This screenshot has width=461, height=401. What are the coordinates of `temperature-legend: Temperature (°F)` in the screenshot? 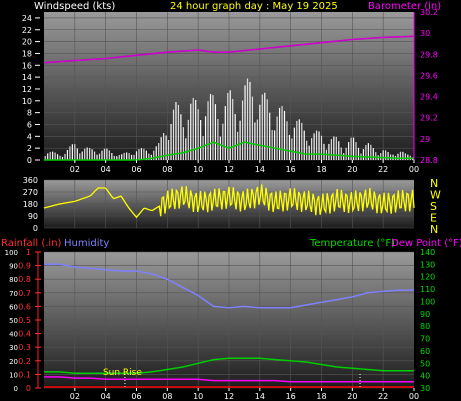 It's located at (352, 243).